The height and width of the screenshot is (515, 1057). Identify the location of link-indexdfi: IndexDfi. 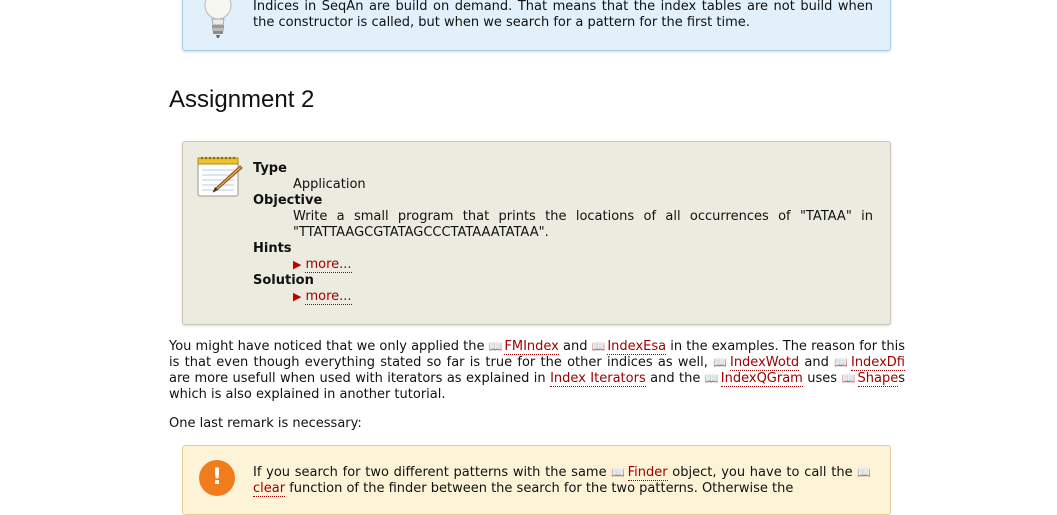
(877, 363).